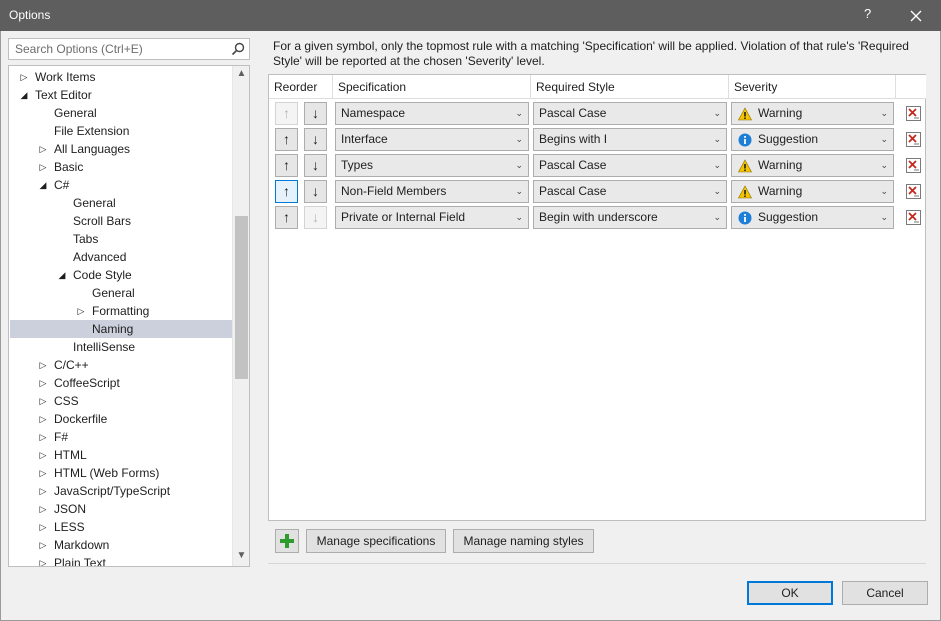  I want to click on manage-specifications-button: Manage specifications, so click(376, 541).